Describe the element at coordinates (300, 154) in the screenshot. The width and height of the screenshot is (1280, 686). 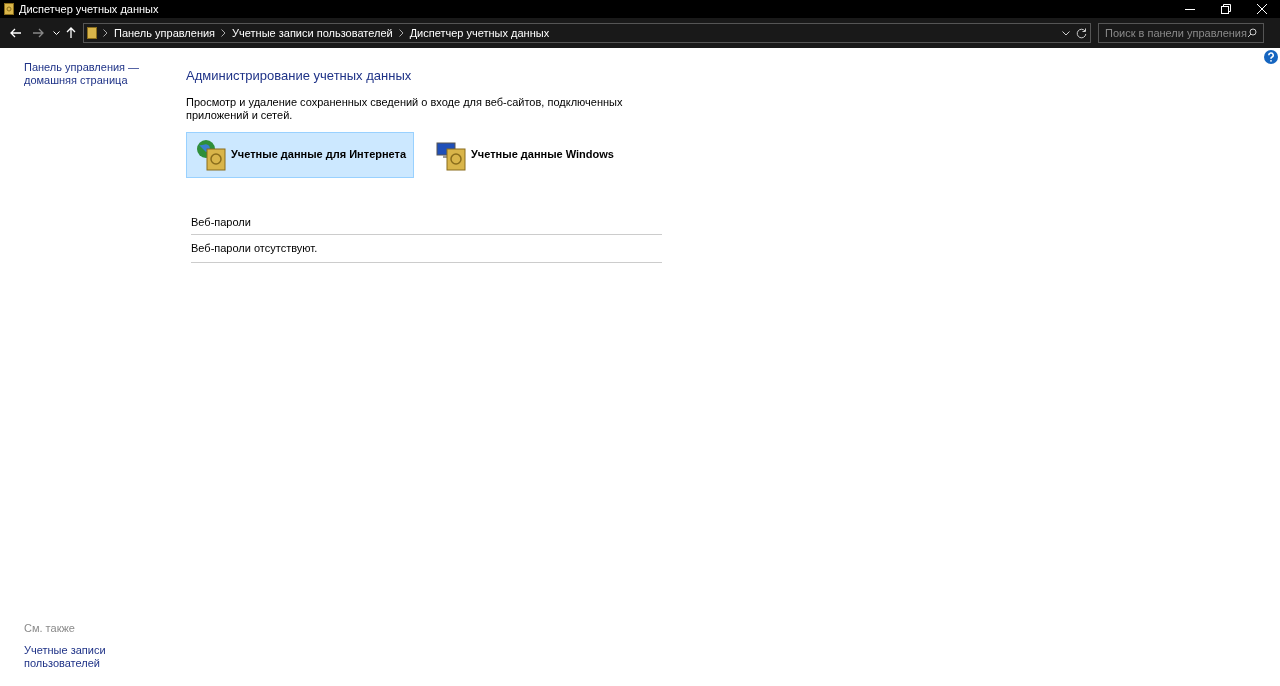
I see `credential-tab: Учетные данные для Интернета` at that location.